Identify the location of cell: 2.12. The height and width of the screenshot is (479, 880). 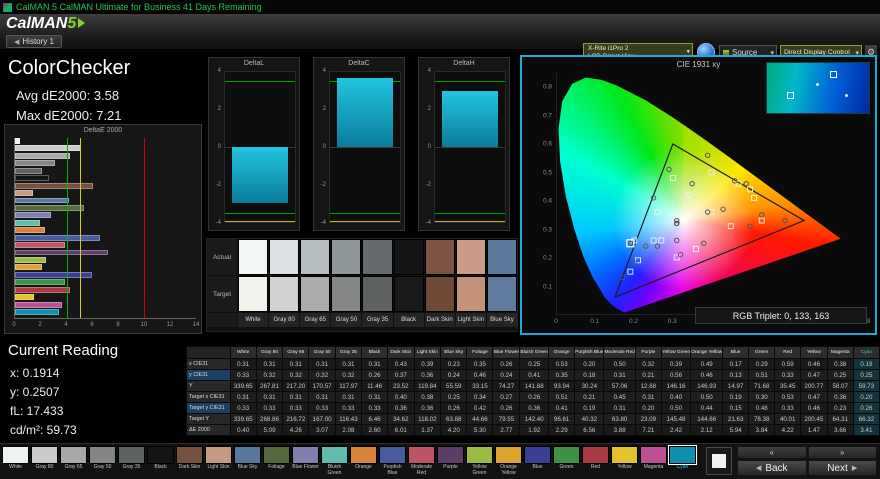
(707, 430).